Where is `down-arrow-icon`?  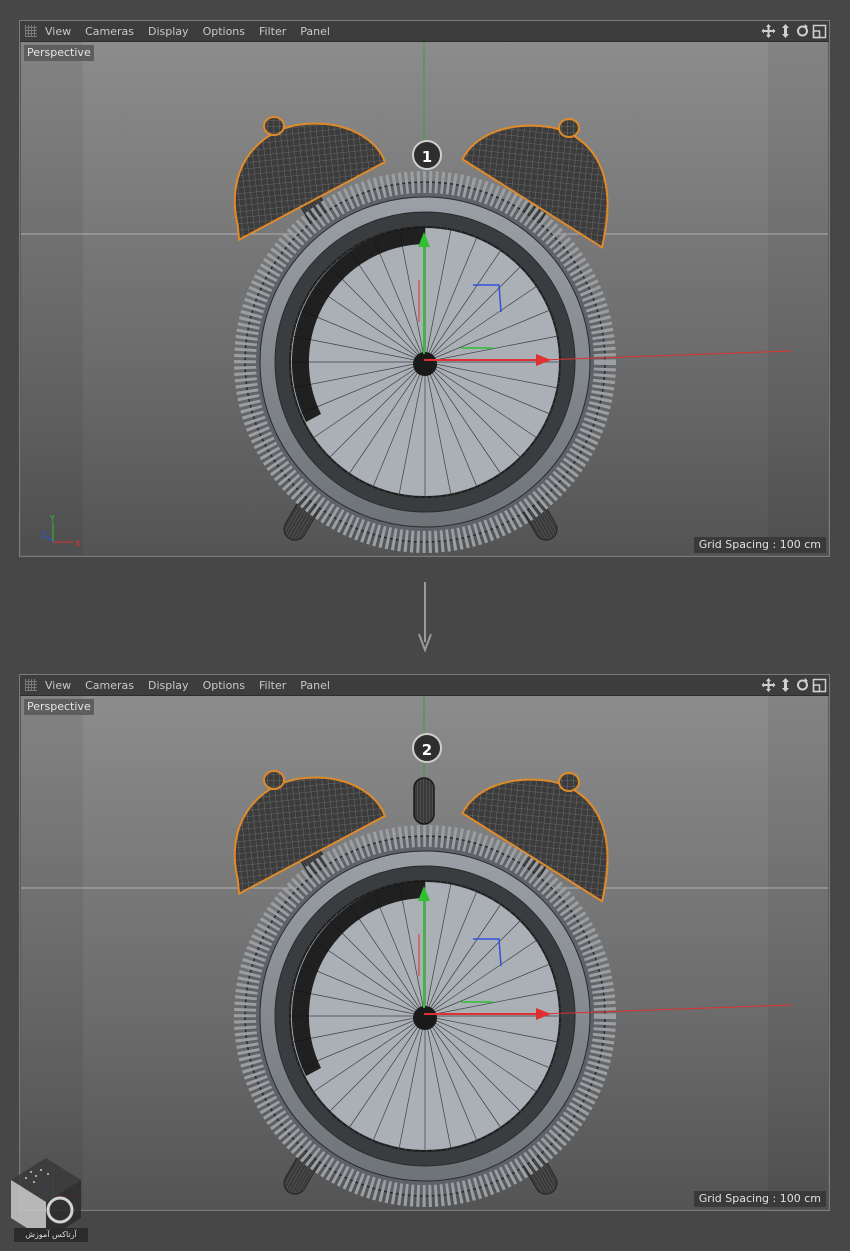
down-arrow-icon is located at coordinates (425, 617).